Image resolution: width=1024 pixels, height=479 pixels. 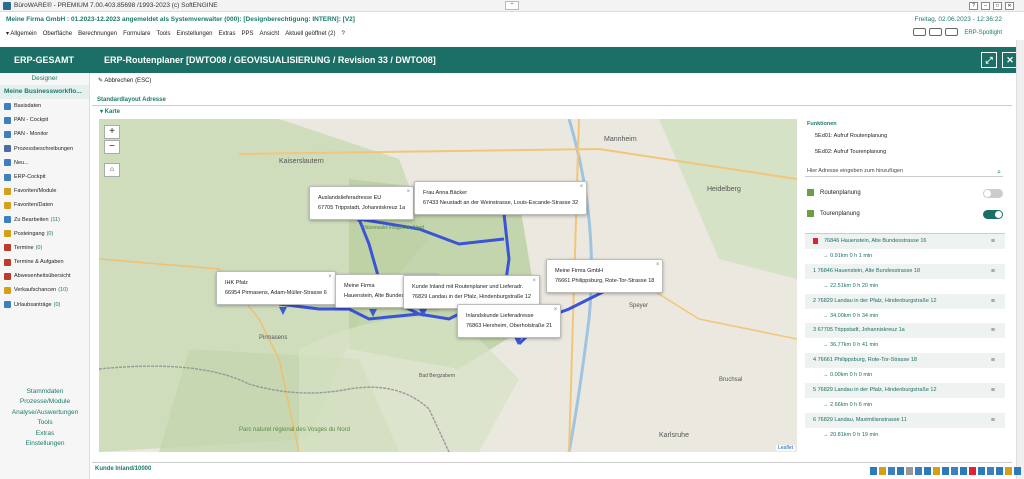 What do you see at coordinates (552, 81) in the screenshot?
I see `toolbar: ✎ Abbrechen (ESC)` at bounding box center [552, 81].